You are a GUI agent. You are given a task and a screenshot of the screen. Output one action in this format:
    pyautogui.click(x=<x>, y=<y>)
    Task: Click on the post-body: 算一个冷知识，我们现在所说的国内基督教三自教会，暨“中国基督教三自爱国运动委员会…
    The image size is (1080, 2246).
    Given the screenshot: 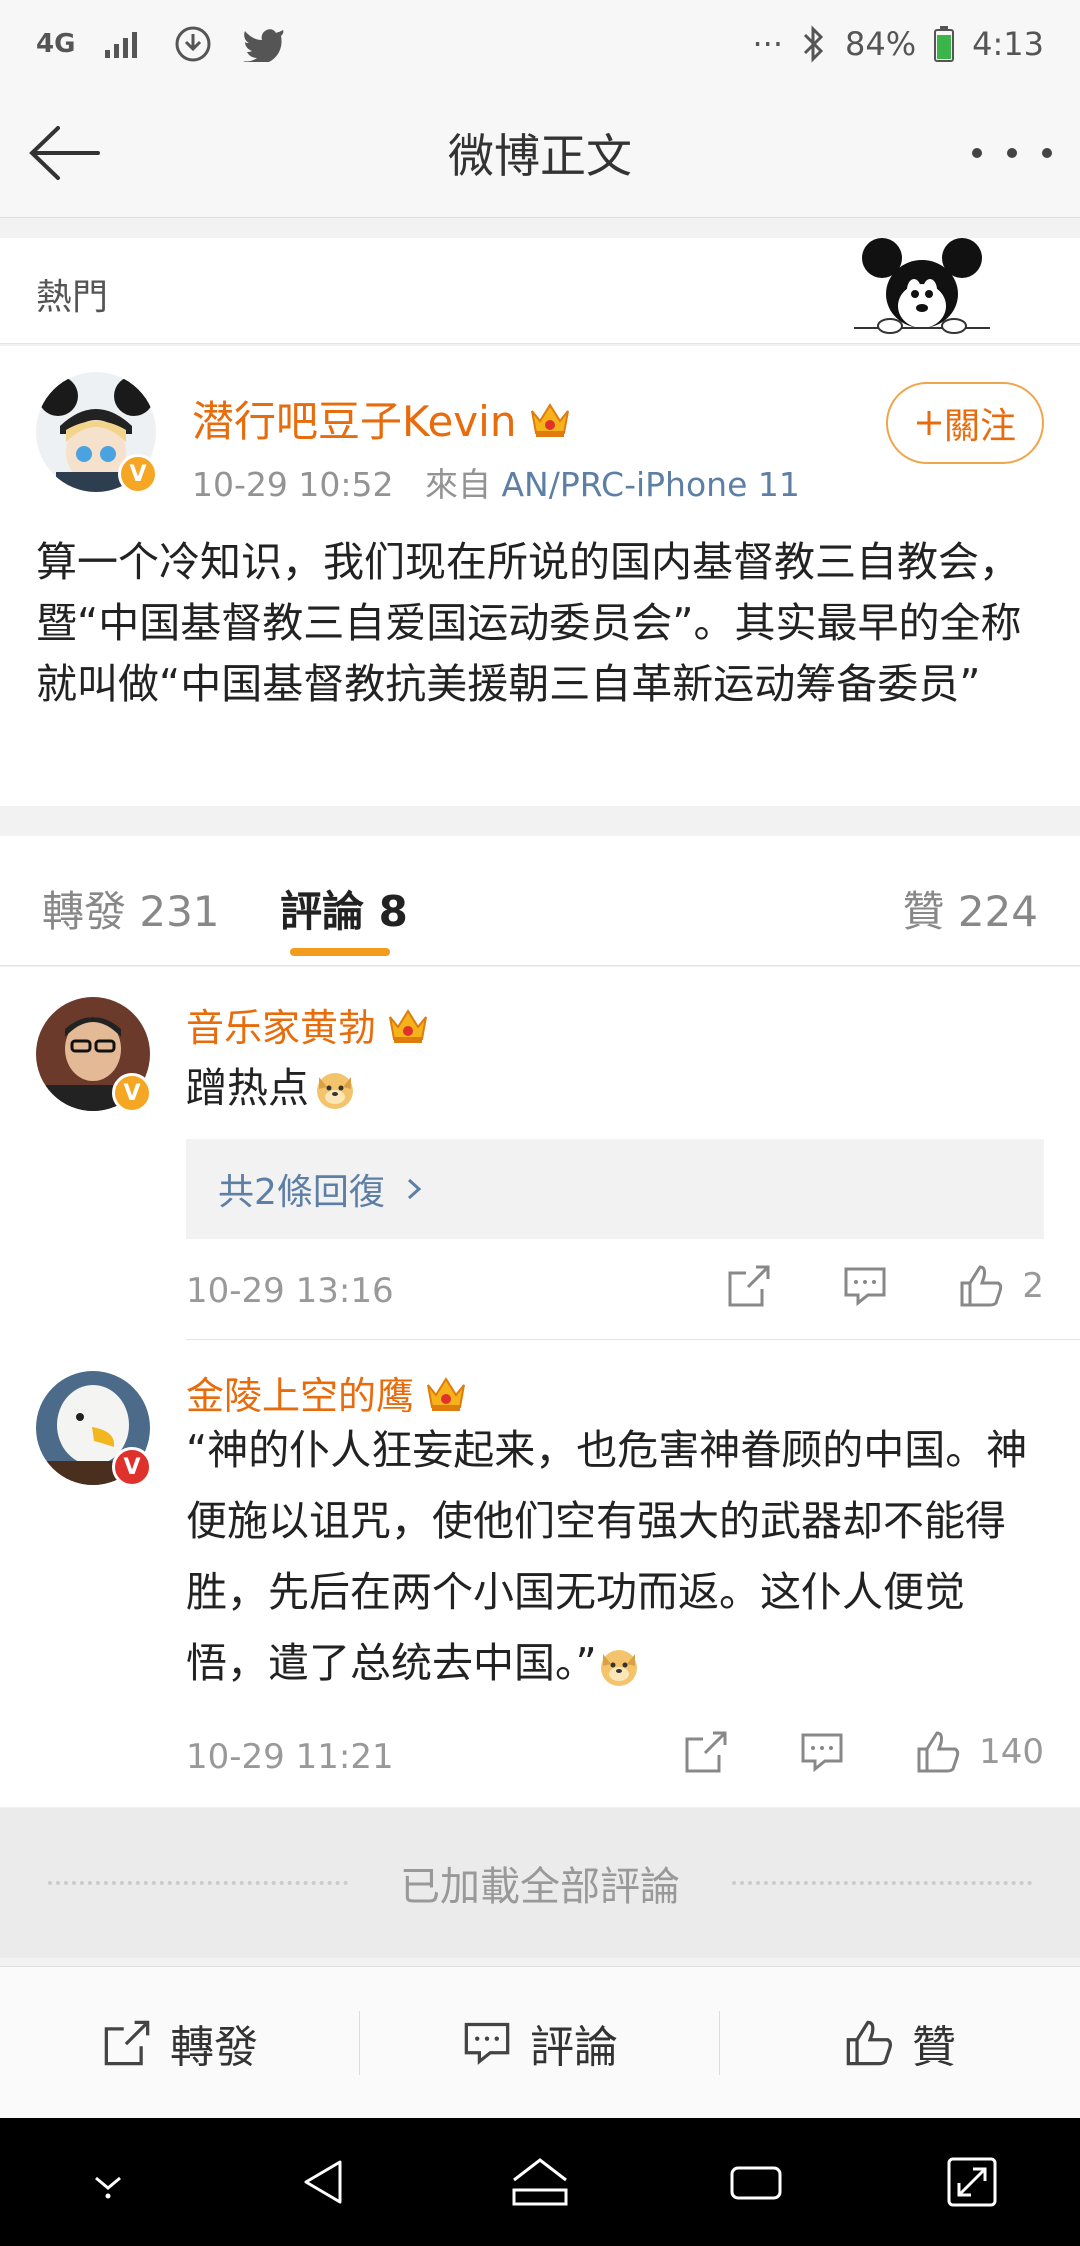 What is the action you would take?
    pyautogui.click(x=529, y=623)
    